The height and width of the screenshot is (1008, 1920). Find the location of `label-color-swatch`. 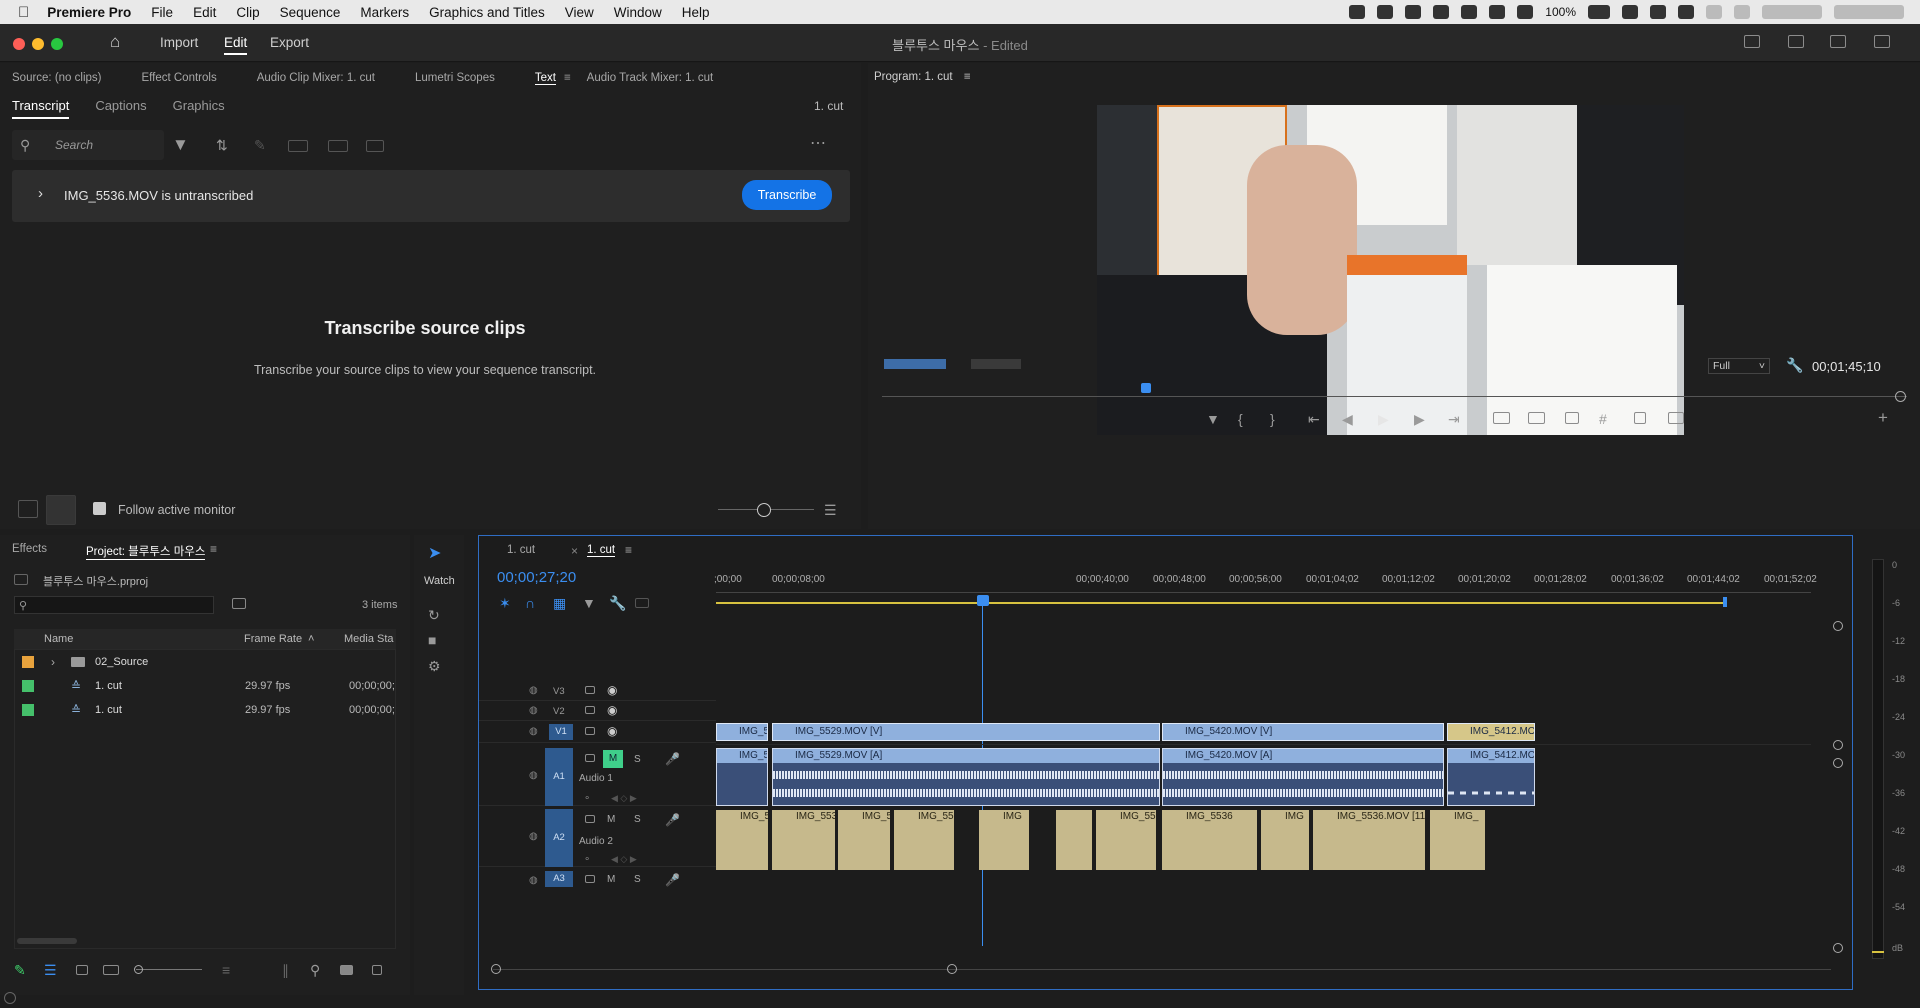

label-color-swatch is located at coordinates (28, 686).